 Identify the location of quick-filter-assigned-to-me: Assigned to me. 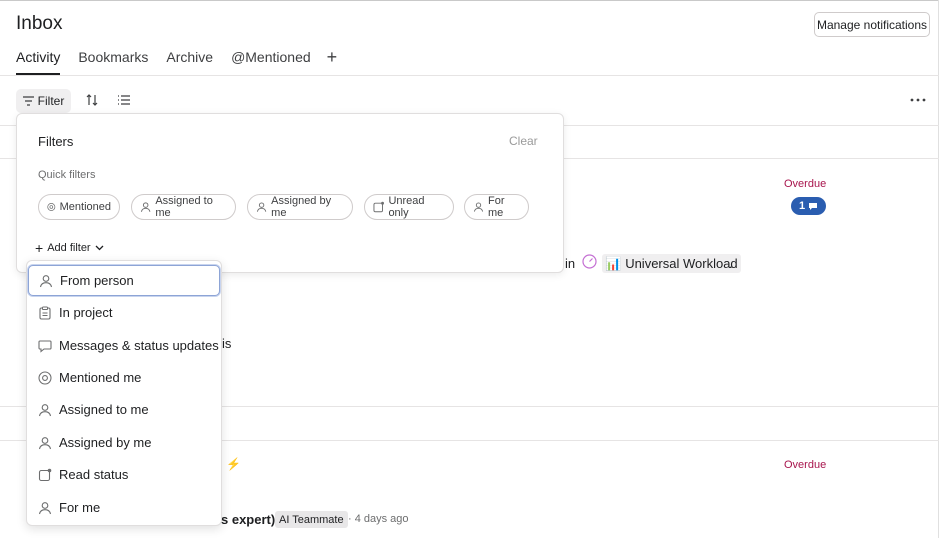
(183, 207).